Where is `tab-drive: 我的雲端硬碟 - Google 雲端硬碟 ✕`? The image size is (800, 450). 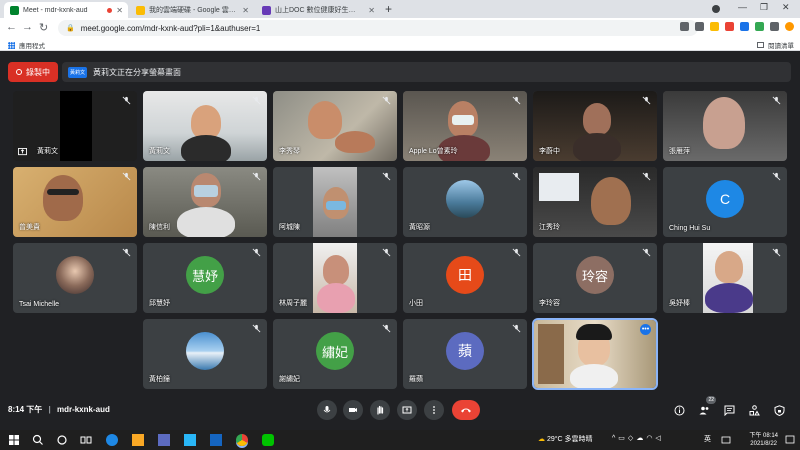
tab-drive: 我的雲端硬碟 - Google 雲端硬碟 ✕ is located at coordinates (192, 10).